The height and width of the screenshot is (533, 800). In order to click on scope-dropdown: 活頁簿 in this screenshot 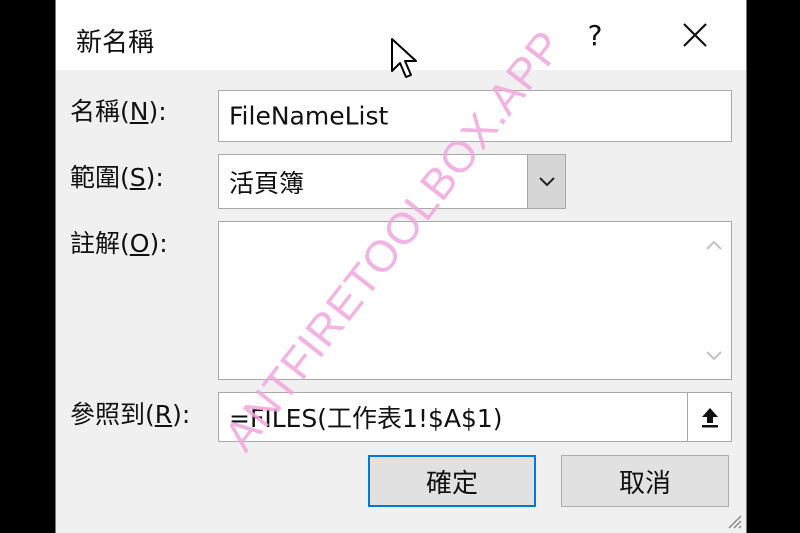, I will do `click(392, 181)`.